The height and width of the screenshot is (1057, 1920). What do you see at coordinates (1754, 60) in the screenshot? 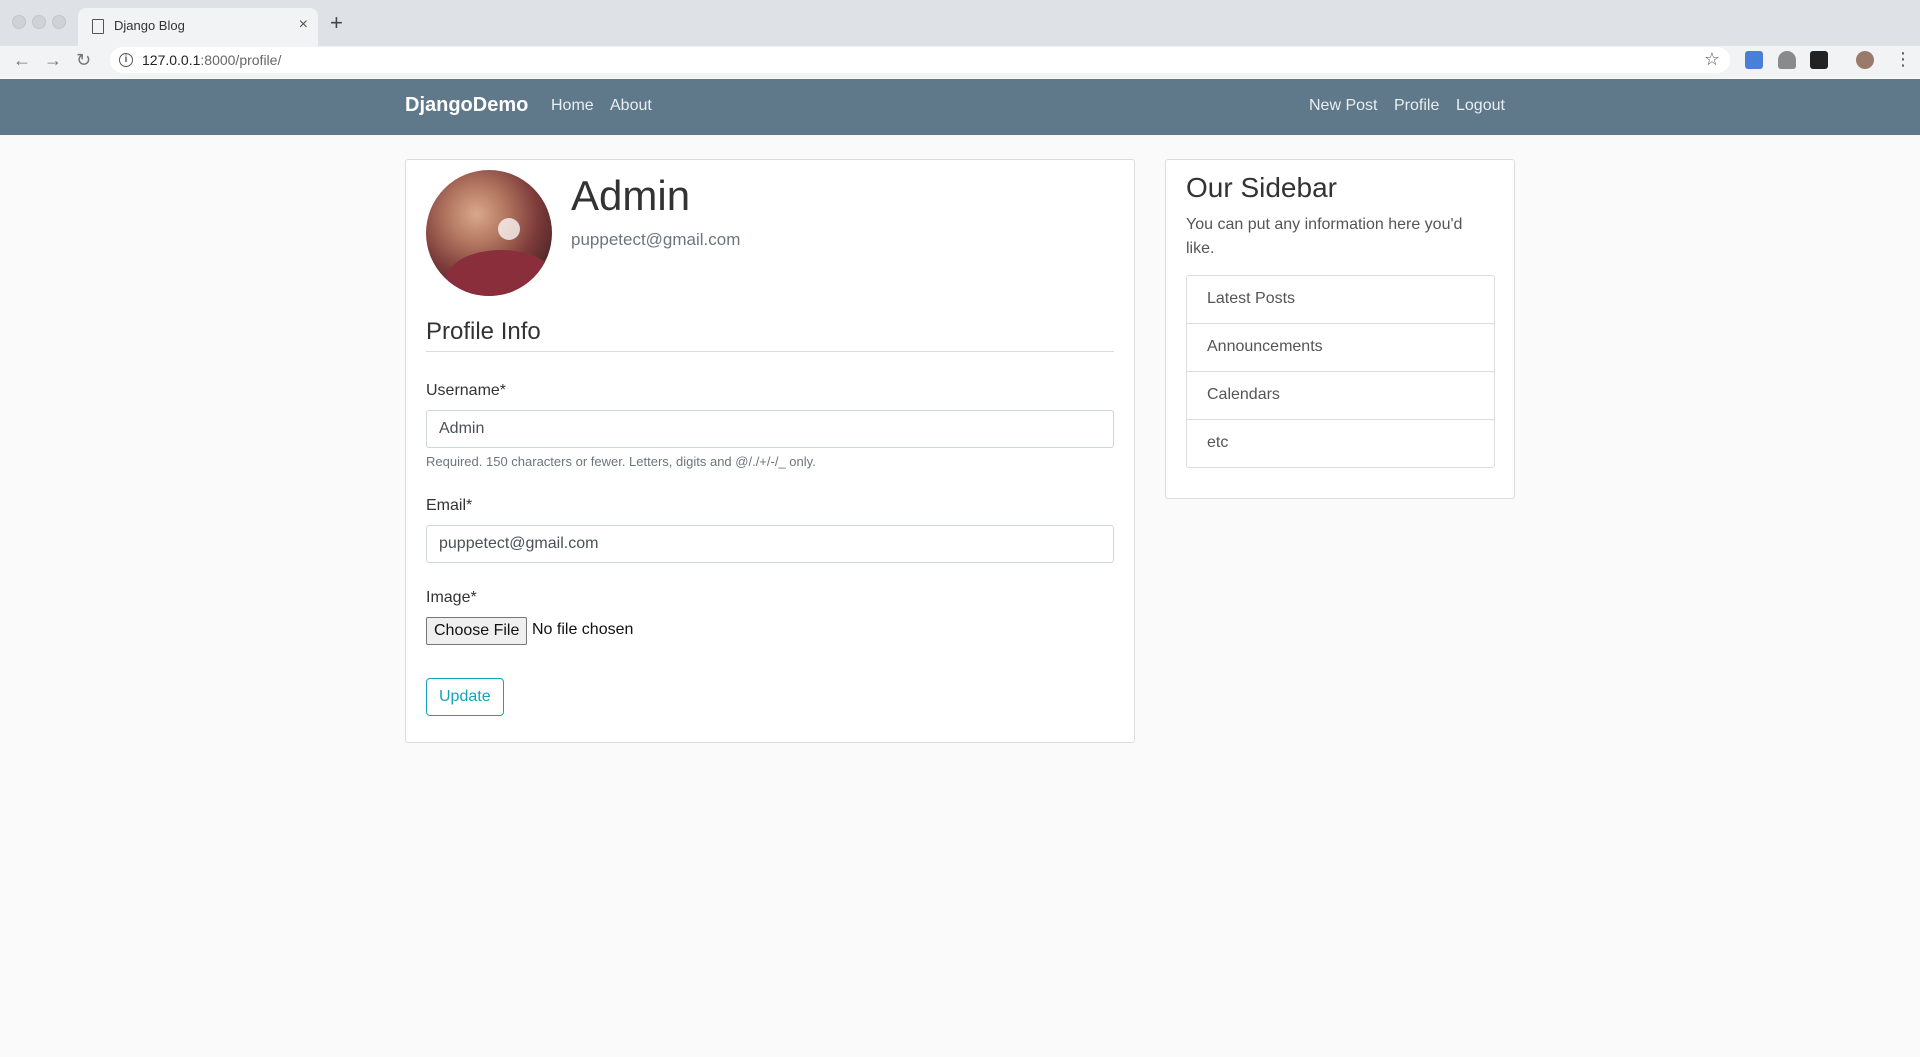
I see `translate-extension-icon` at bounding box center [1754, 60].